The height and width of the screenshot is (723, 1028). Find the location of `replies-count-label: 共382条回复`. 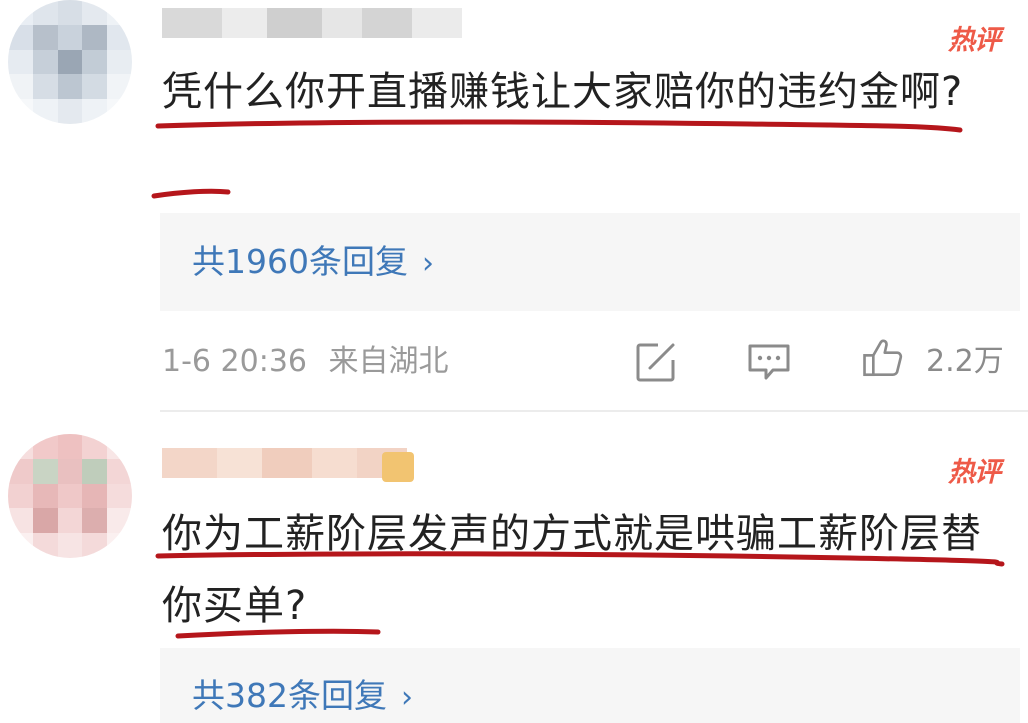

replies-count-label: 共382条回复 is located at coordinates (289, 695).